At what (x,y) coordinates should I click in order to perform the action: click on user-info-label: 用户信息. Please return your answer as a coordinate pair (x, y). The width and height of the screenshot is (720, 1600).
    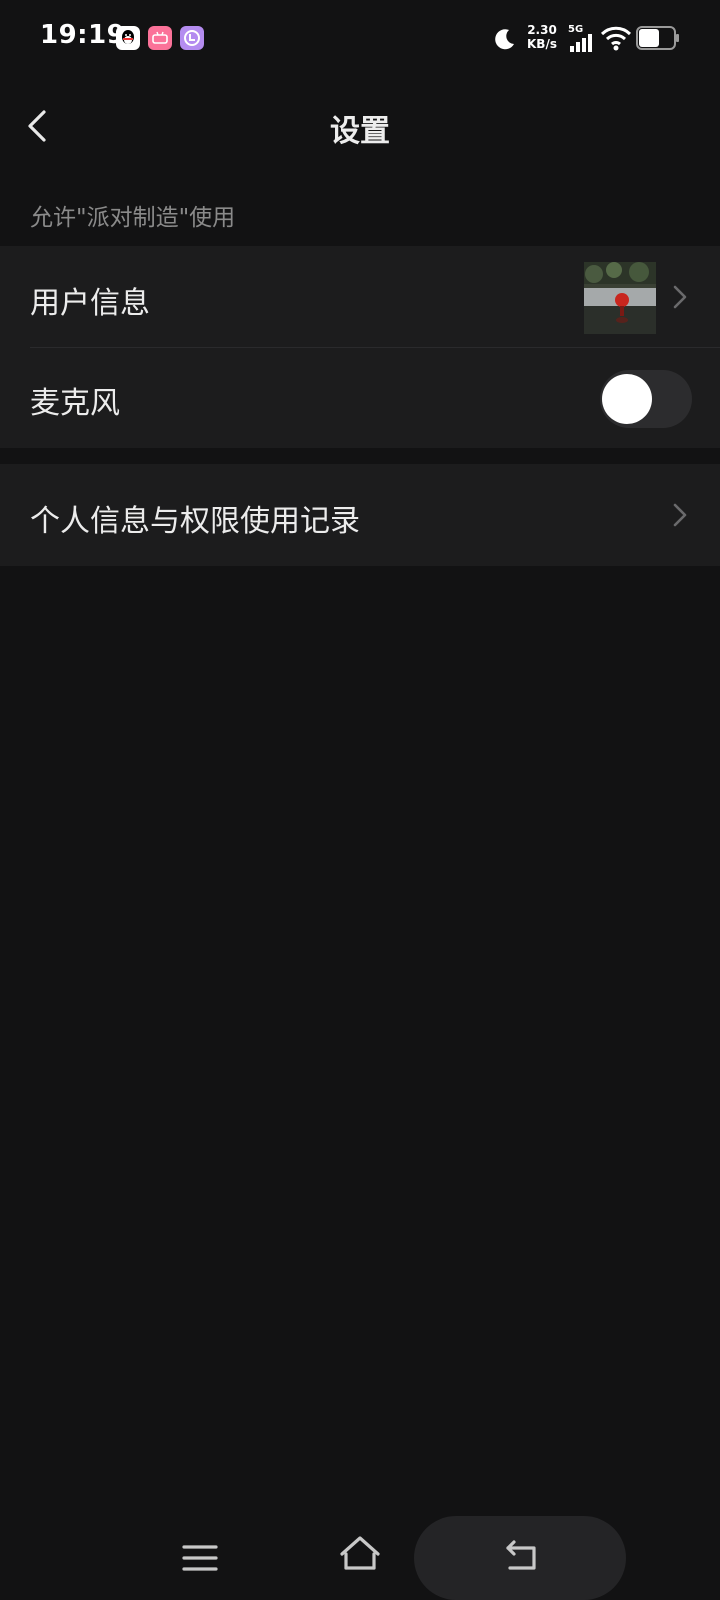
    Looking at the image, I should click on (90, 303).